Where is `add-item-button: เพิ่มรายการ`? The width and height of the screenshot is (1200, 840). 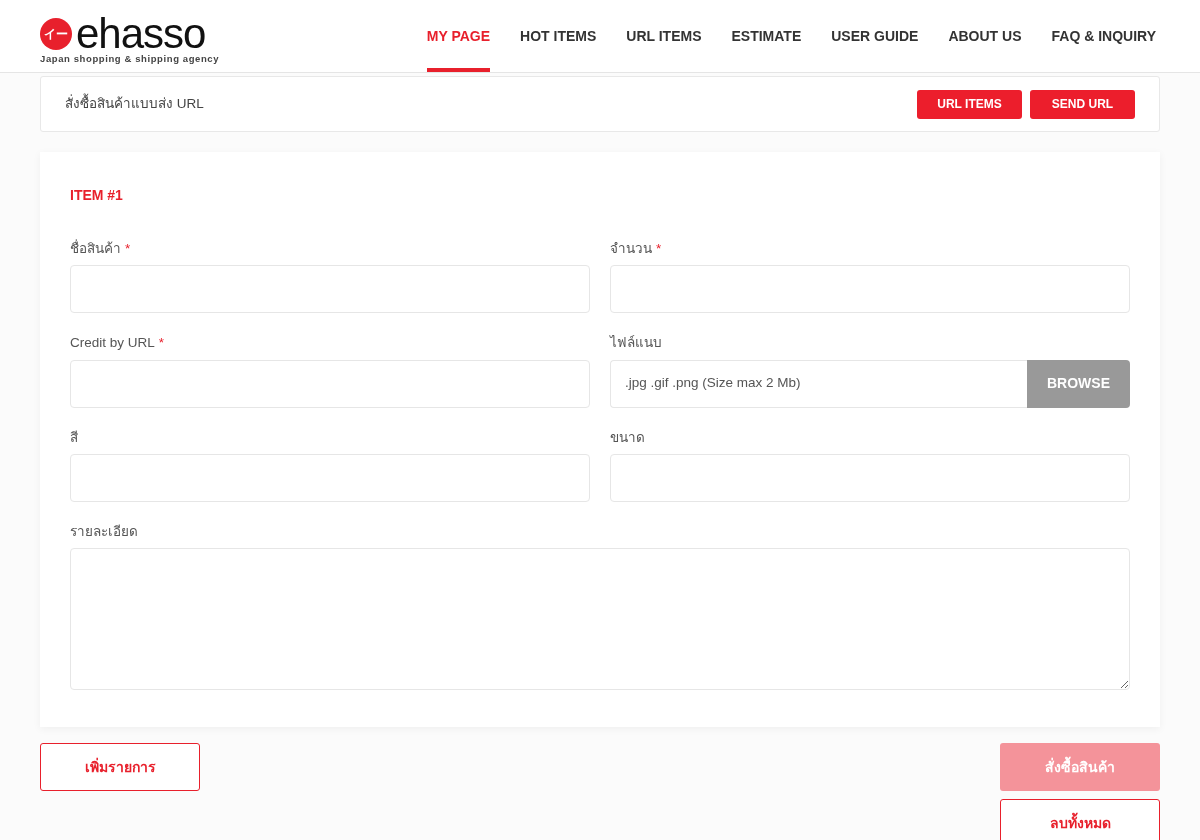
add-item-button: เพิ่มรายการ is located at coordinates (120, 767).